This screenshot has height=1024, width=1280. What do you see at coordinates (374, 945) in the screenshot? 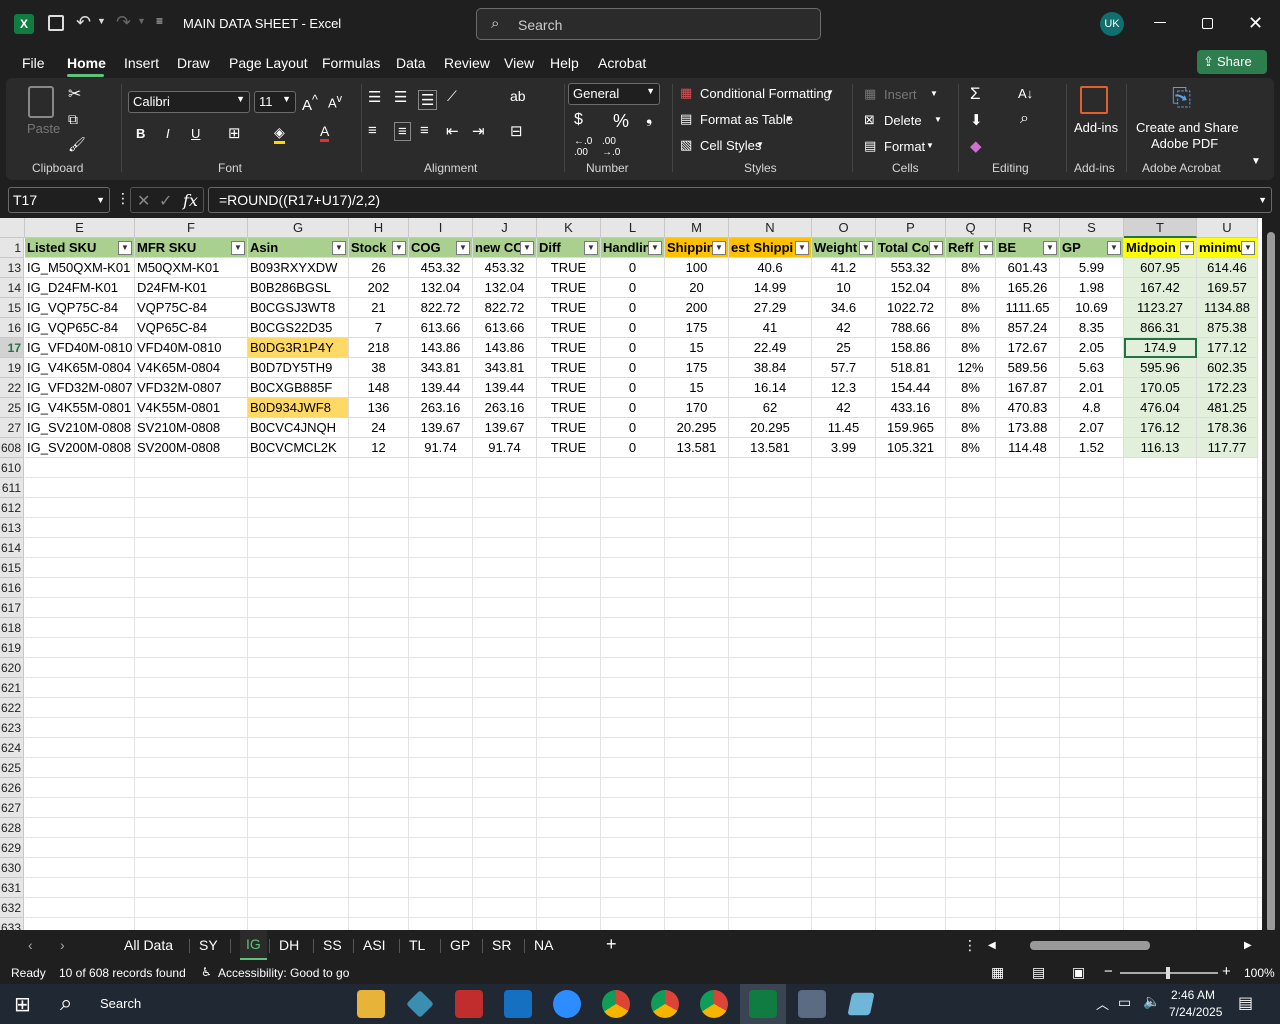
I see `sheet-tab-asi: ASI` at bounding box center [374, 945].